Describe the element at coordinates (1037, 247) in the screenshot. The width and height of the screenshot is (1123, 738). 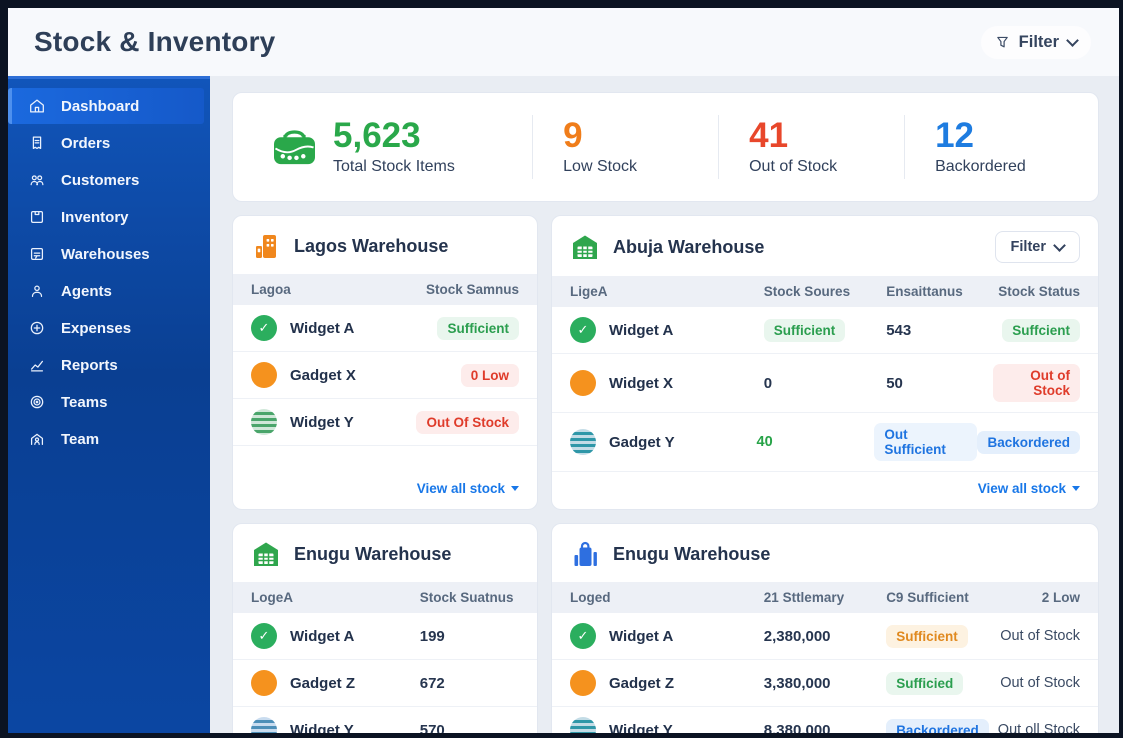
I see `card-filter-button: Filter` at that location.